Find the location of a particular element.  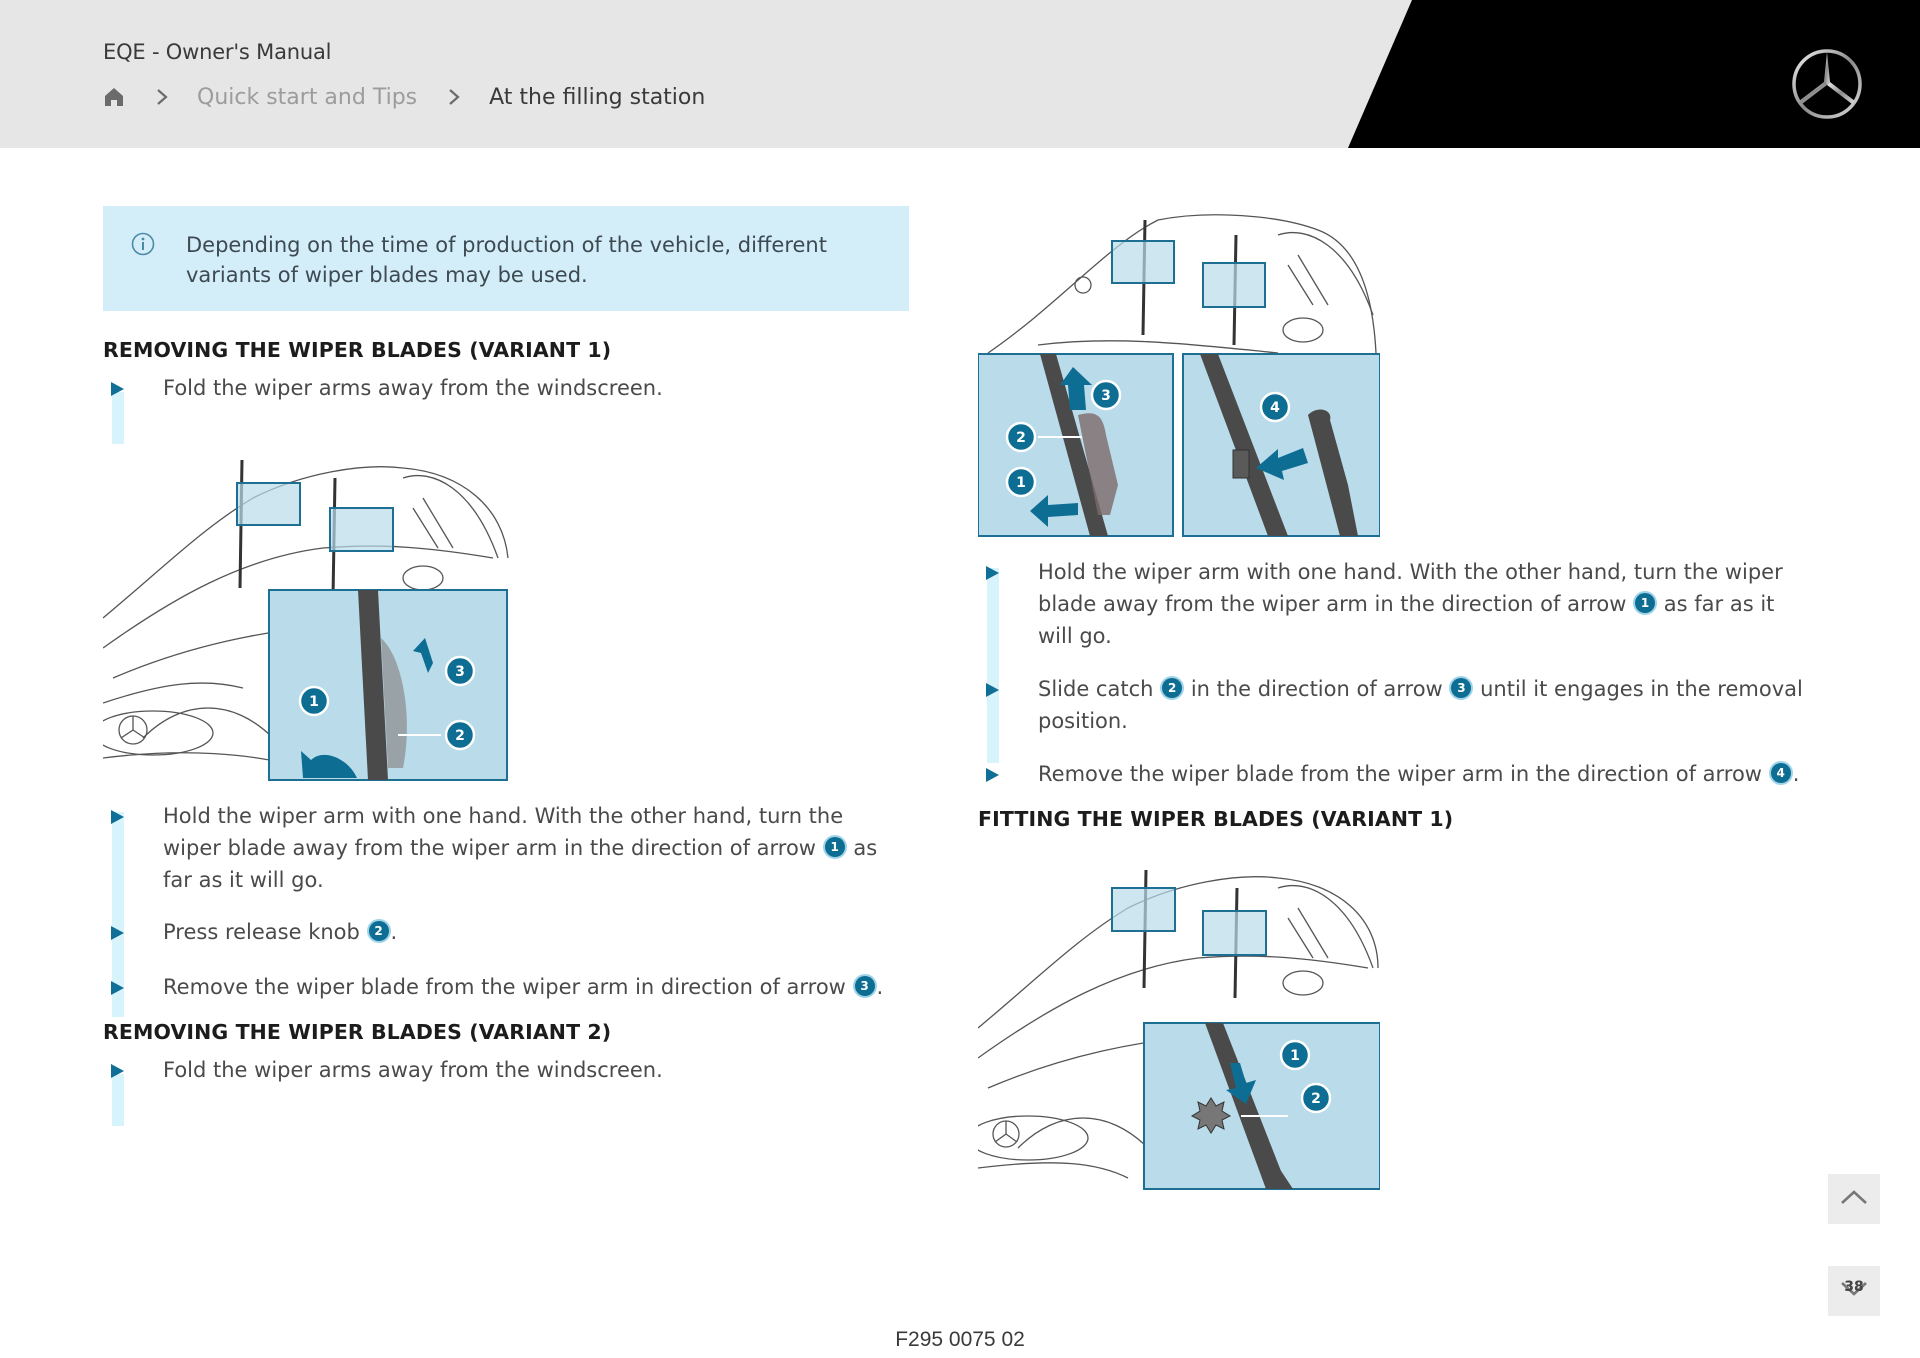

chevron-up-icon is located at coordinates (1854, 1199).